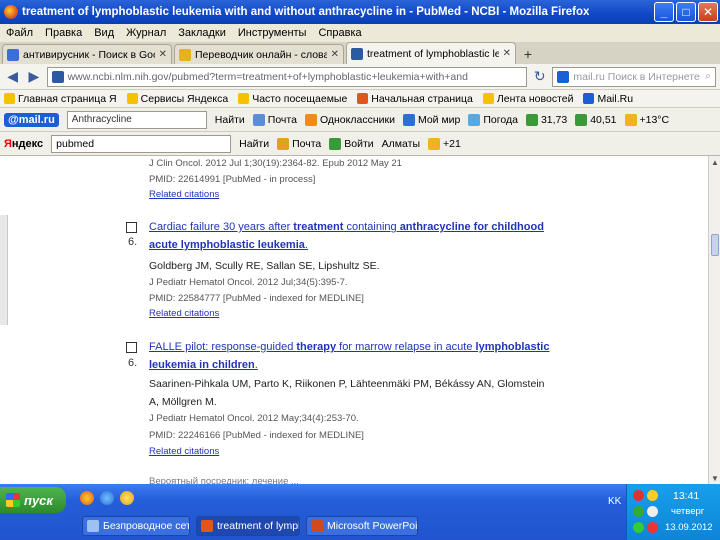 This screenshot has height=540, width=720. What do you see at coordinates (589, 98) in the screenshot?
I see `mailru-icon` at bounding box center [589, 98].